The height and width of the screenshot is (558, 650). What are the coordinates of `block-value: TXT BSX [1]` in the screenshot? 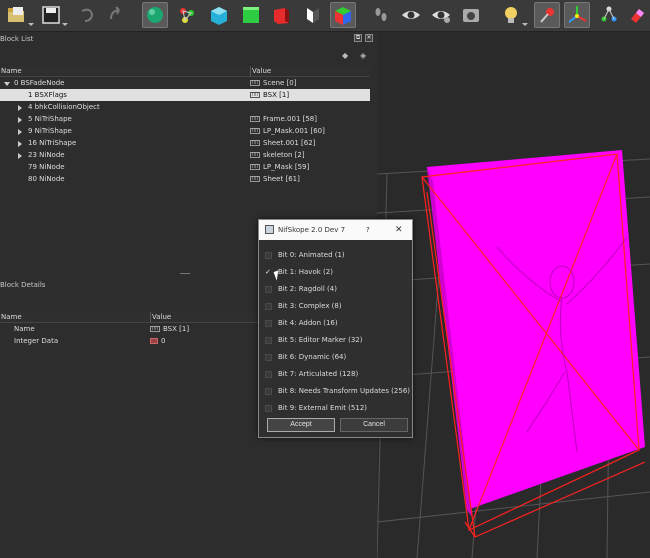 It's located at (270, 95).